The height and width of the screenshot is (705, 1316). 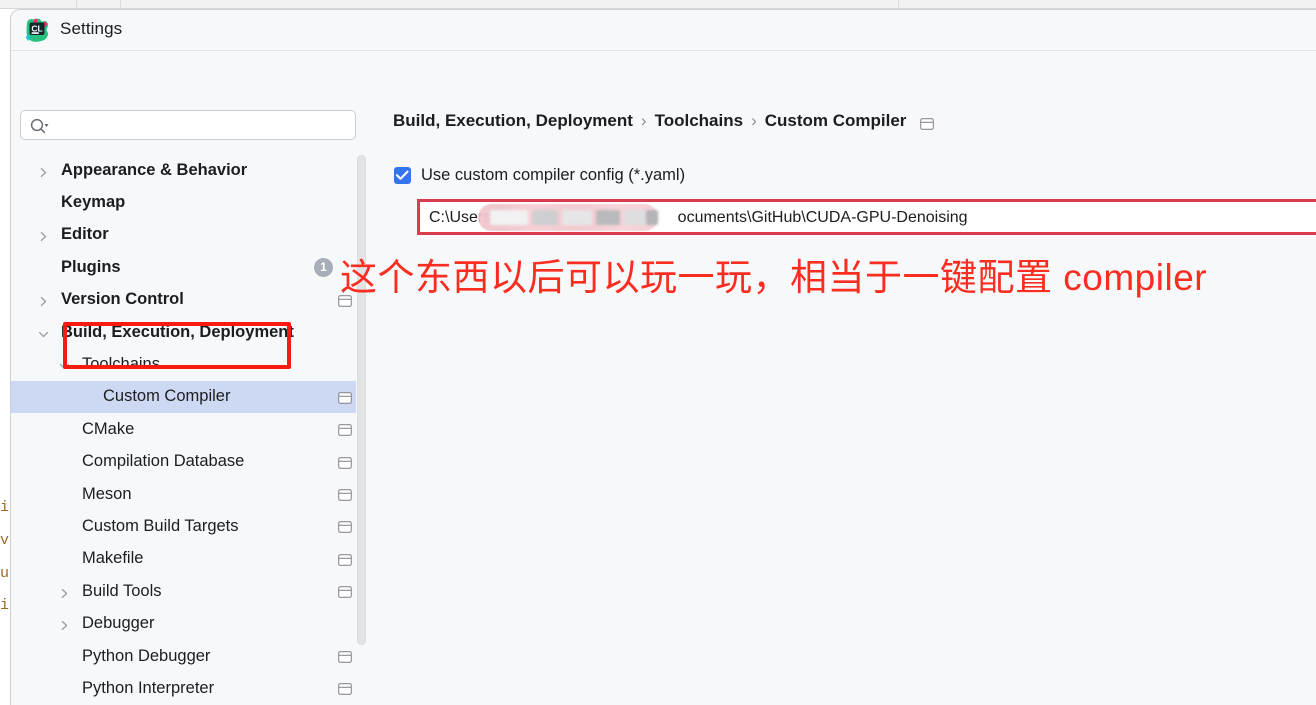 I want to click on sidebar-item-label: Editor, so click(x=85, y=234).